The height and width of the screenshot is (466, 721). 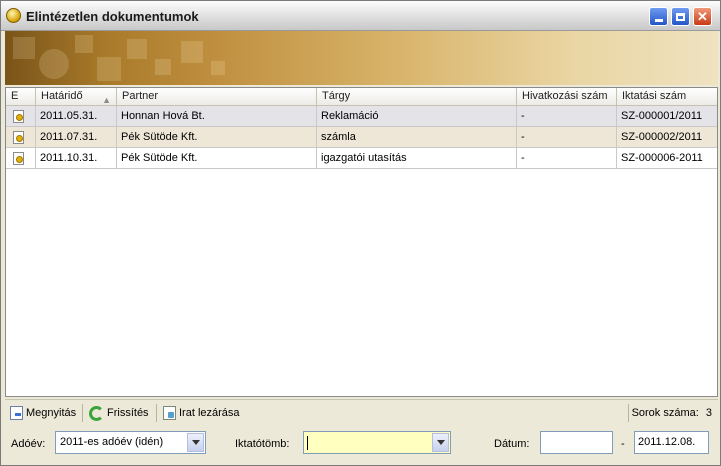 I want to click on registry-number-cell: SZ-000002/2011, so click(x=662, y=137).